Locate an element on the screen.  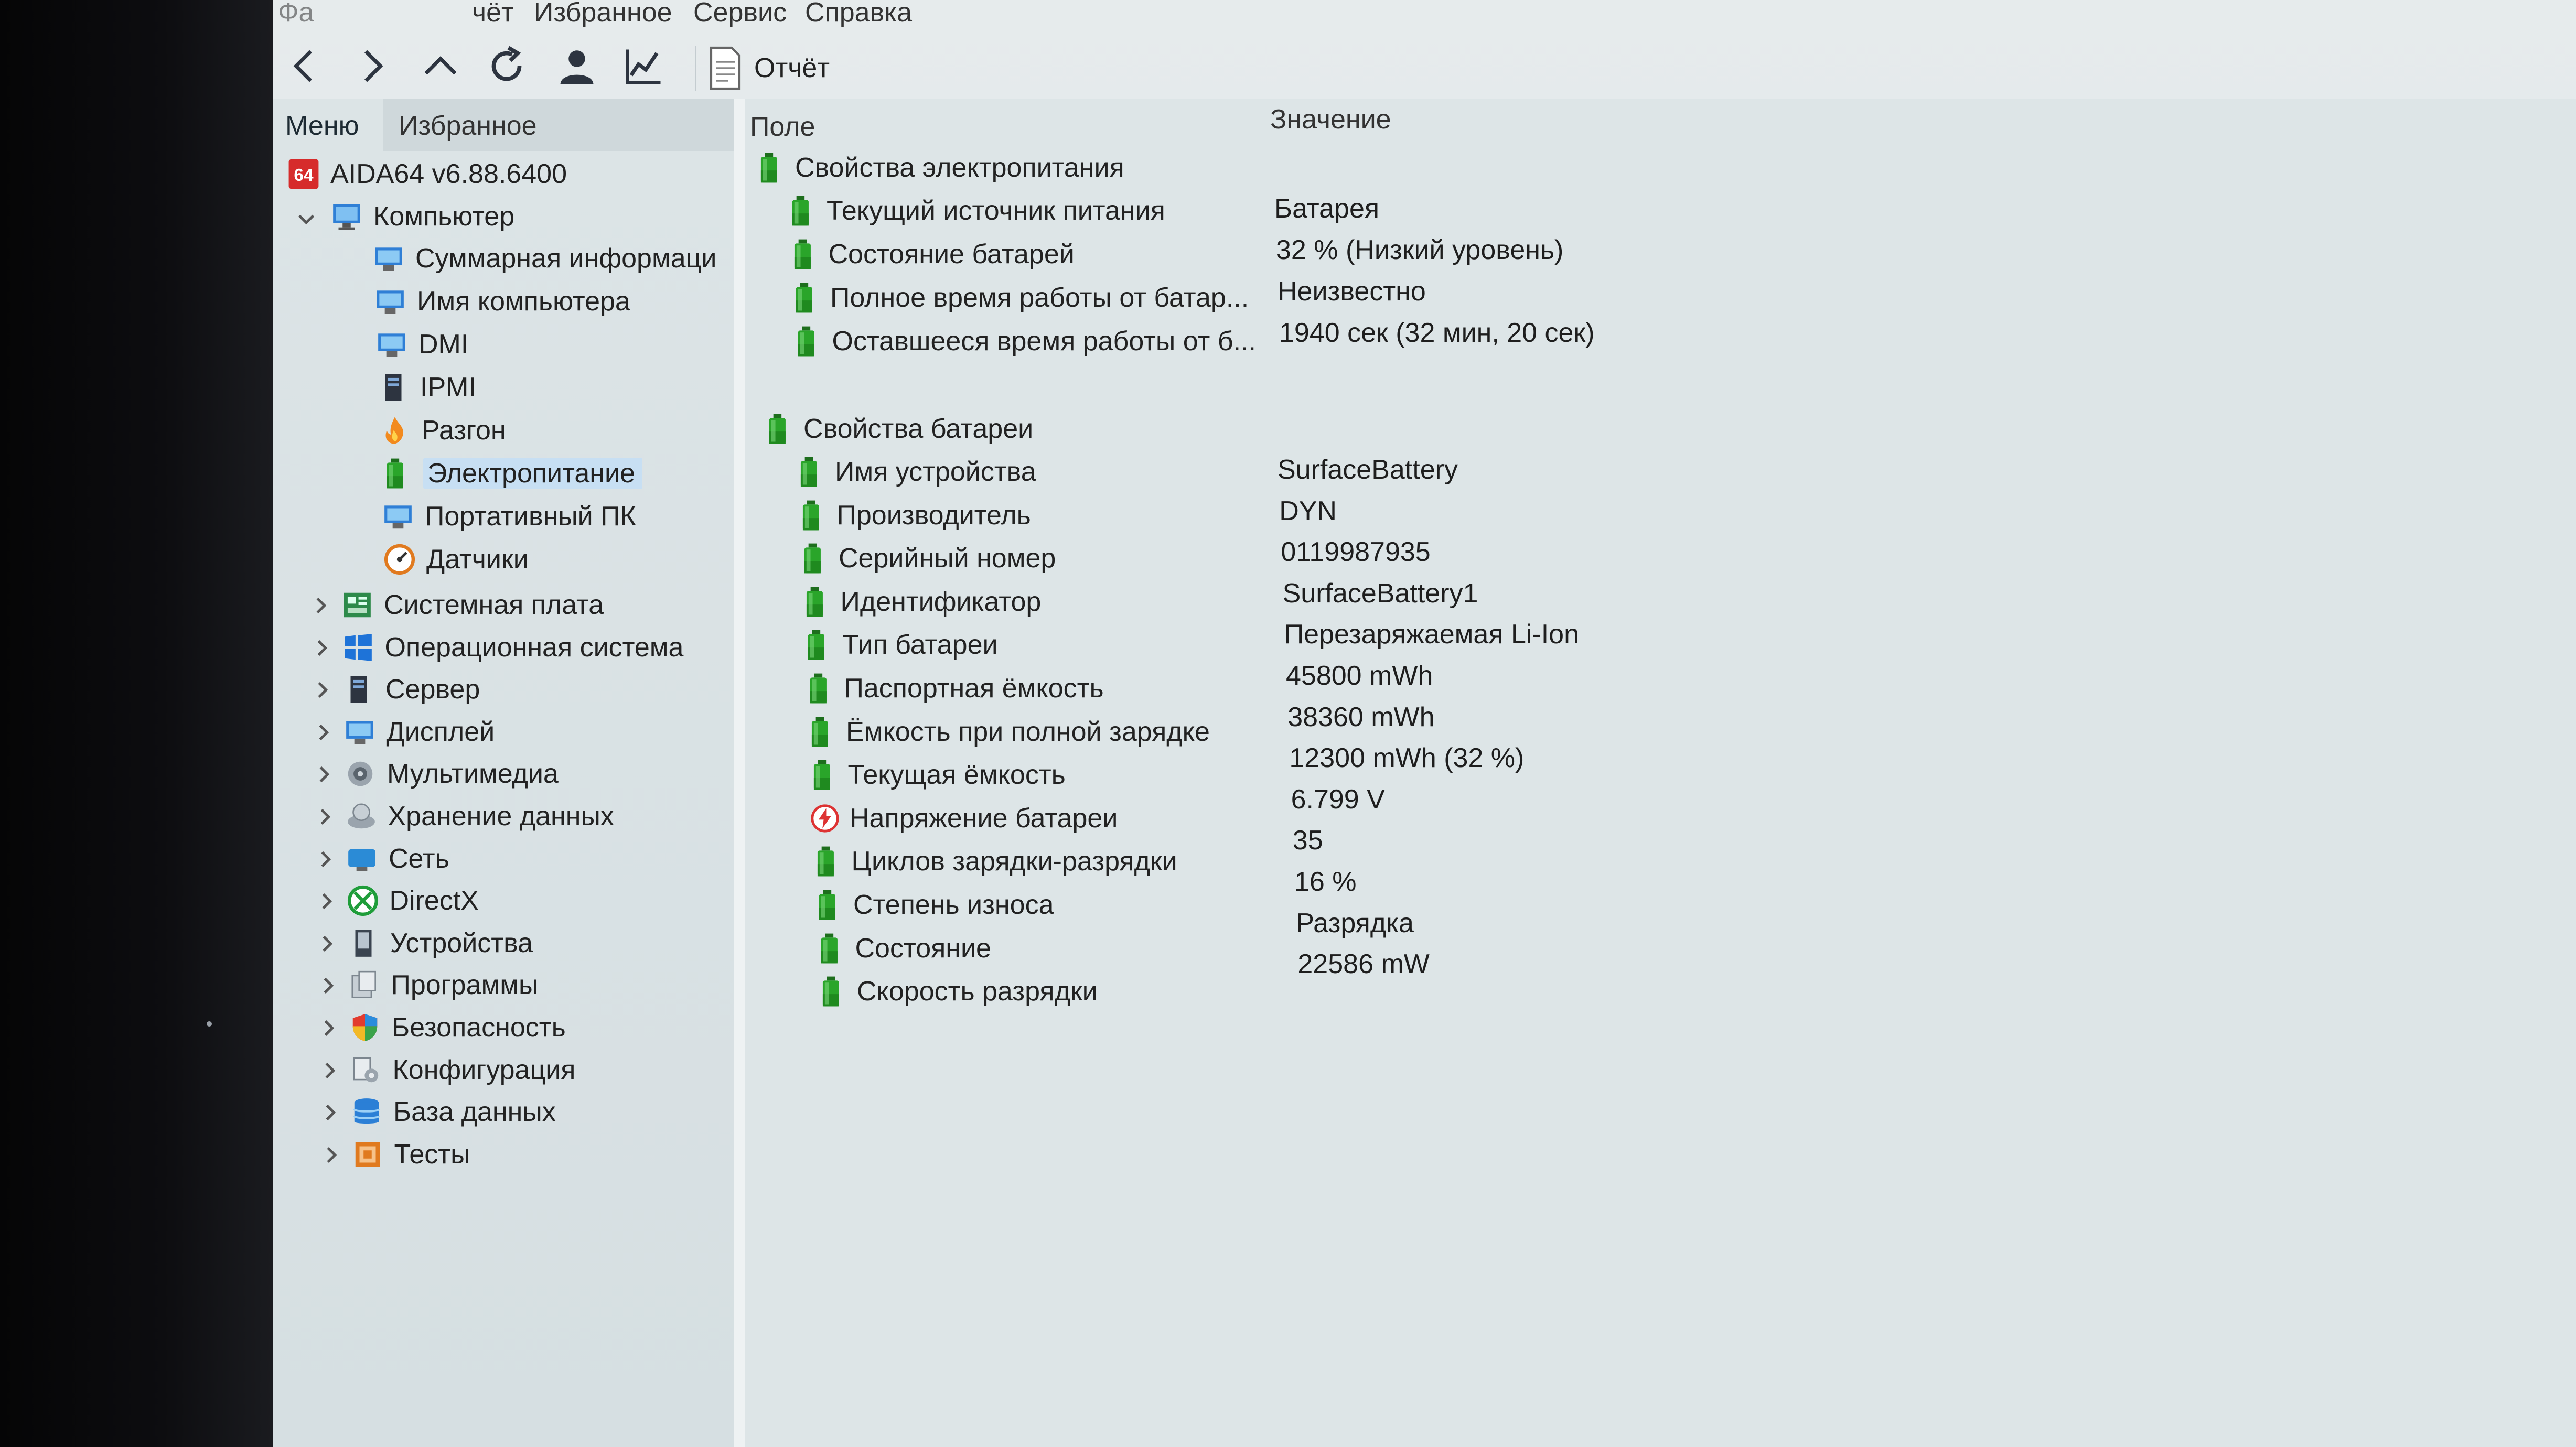
menu-file: Фа is located at coordinates (296, 14).